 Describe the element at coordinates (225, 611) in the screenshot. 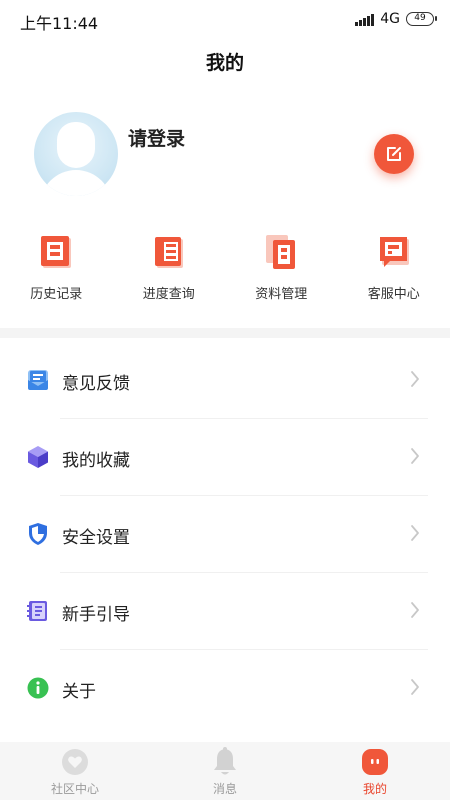

I see `menu-item-guide: 新手引导` at that location.